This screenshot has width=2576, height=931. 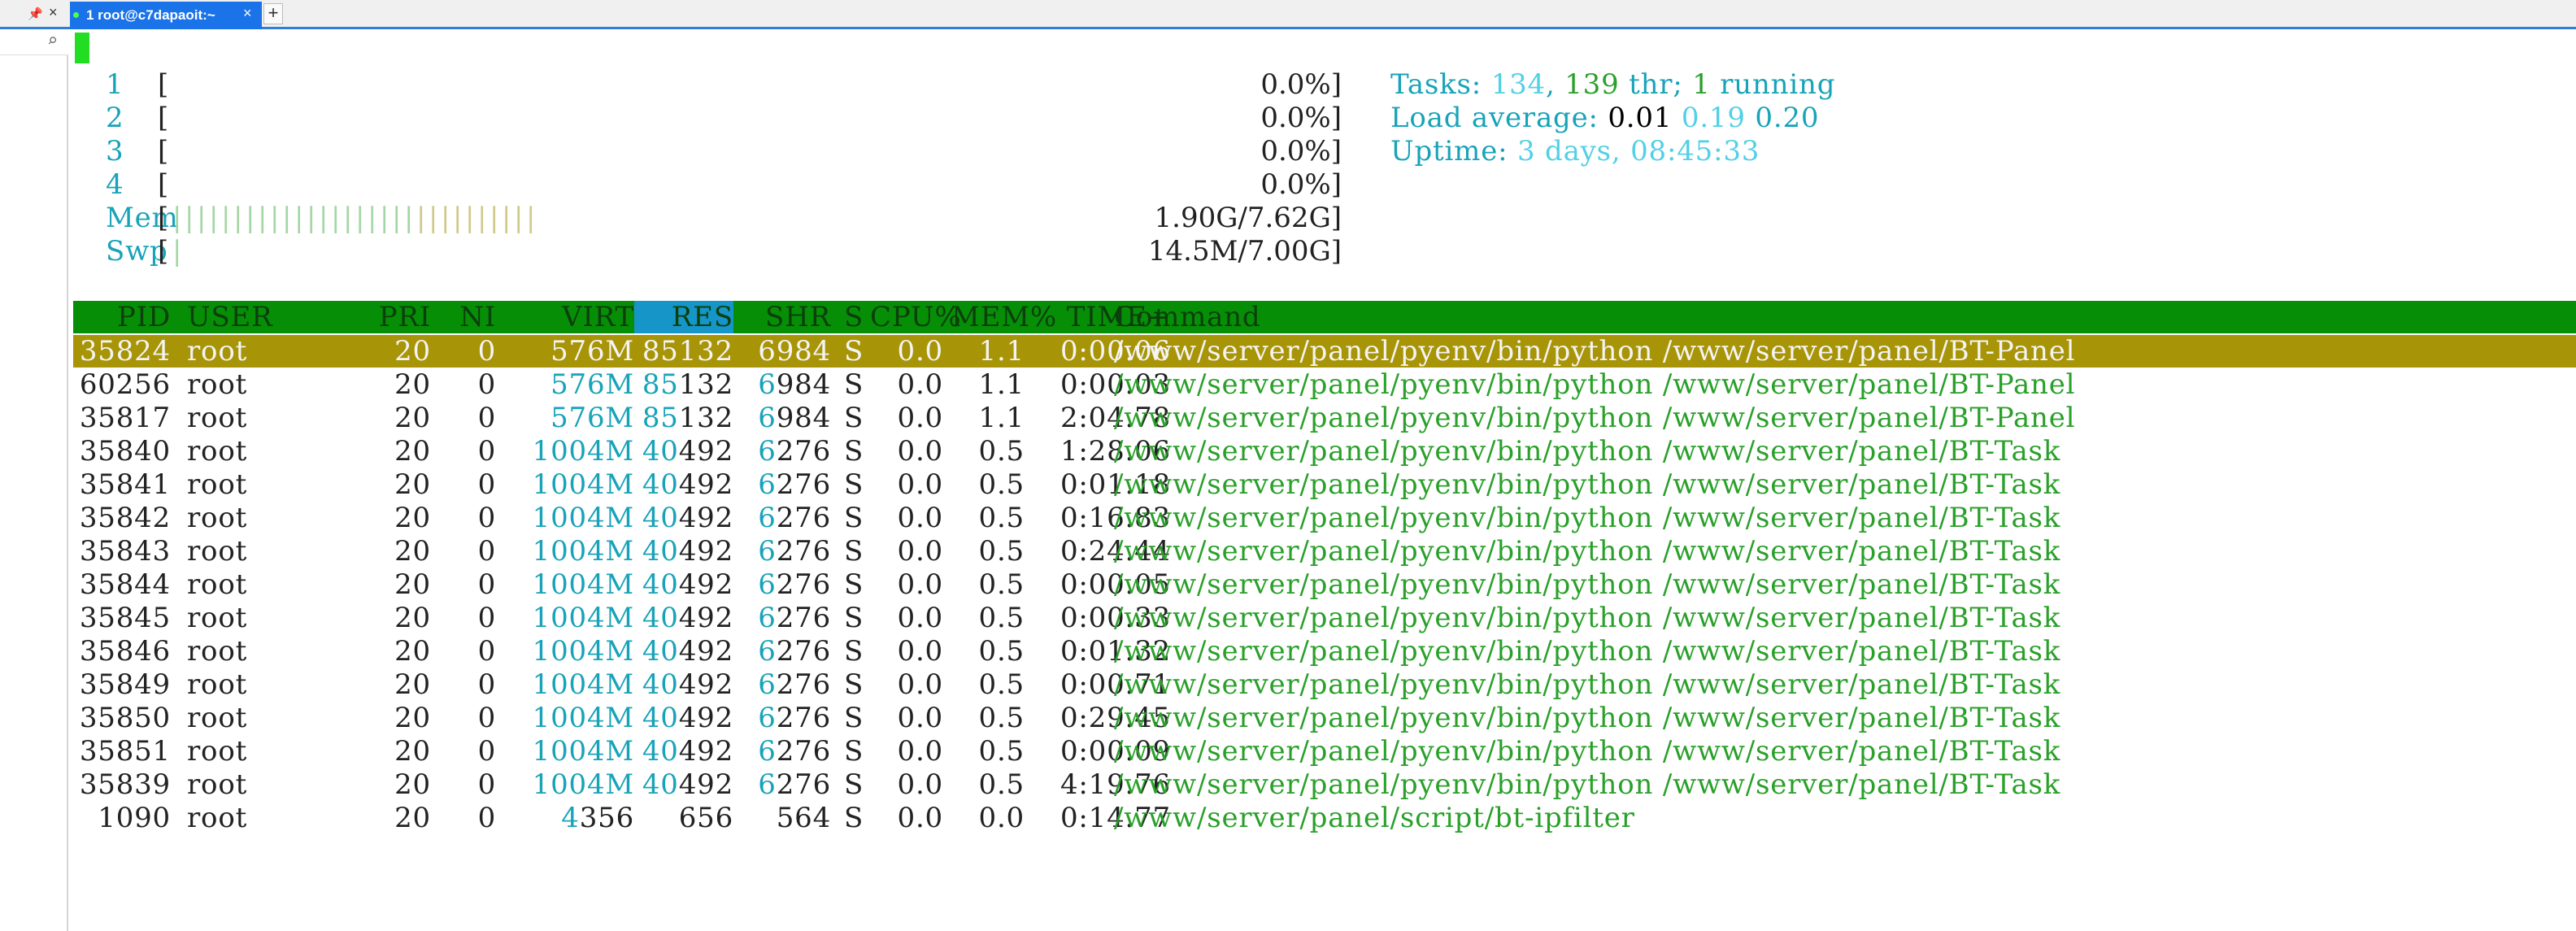 I want to click on column-header-mem: MEM%, so click(x=1004, y=317).